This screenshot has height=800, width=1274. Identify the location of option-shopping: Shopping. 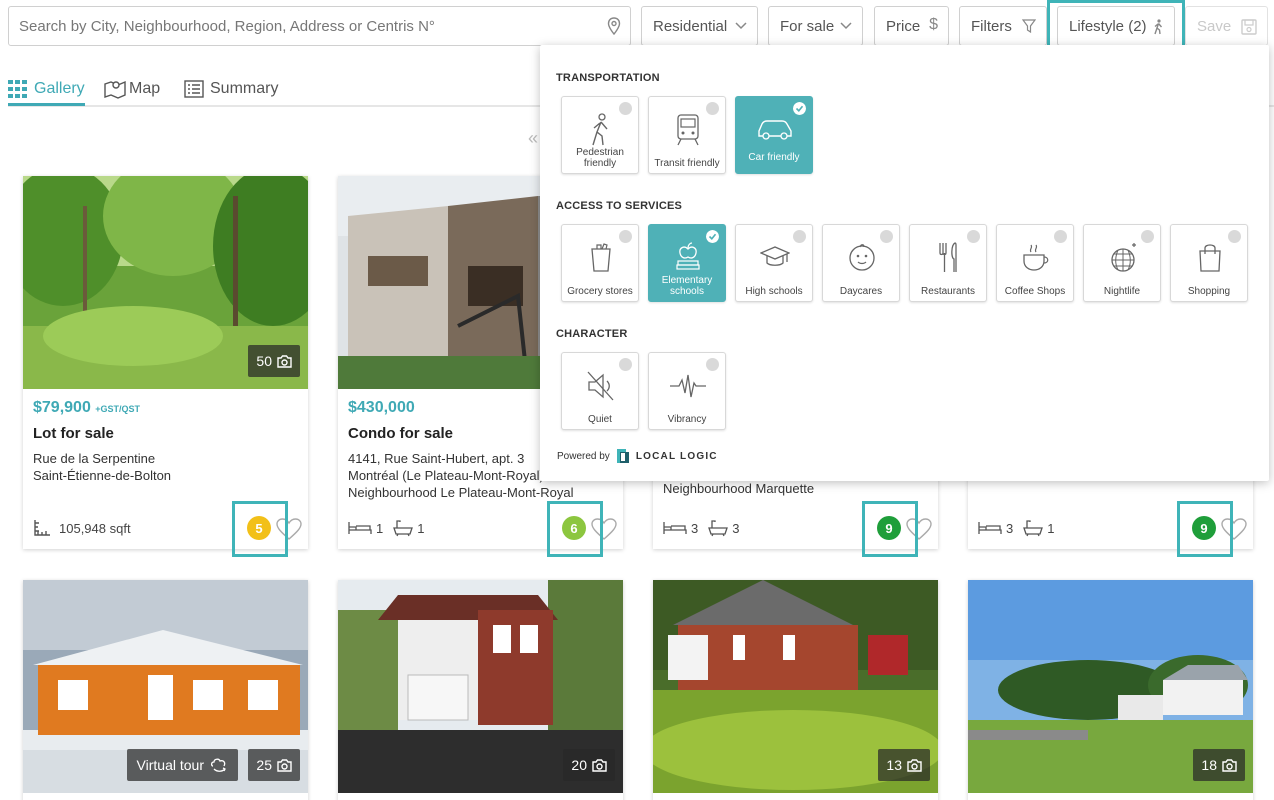
(1209, 263).